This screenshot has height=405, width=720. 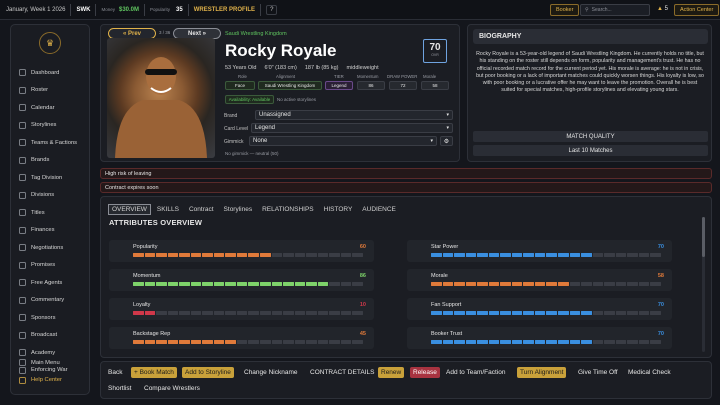 I want to click on divisions-icon, so click(x=22, y=195).